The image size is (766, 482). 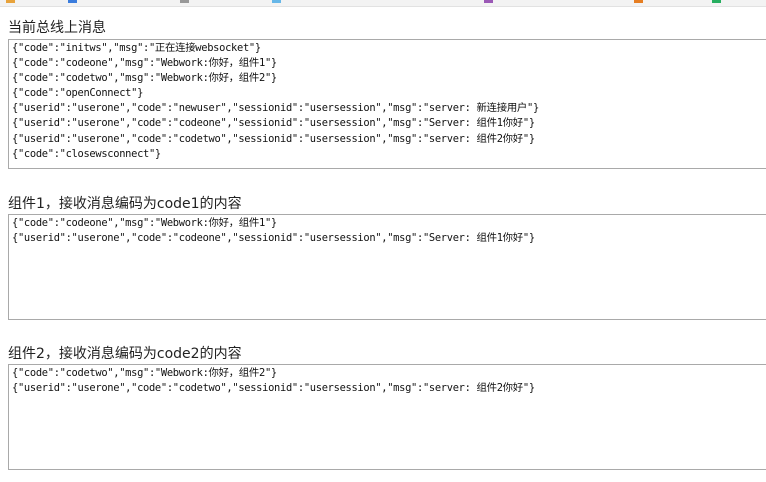 What do you see at coordinates (383, 3) in the screenshot?
I see `bookmarks-bar` at bounding box center [383, 3].